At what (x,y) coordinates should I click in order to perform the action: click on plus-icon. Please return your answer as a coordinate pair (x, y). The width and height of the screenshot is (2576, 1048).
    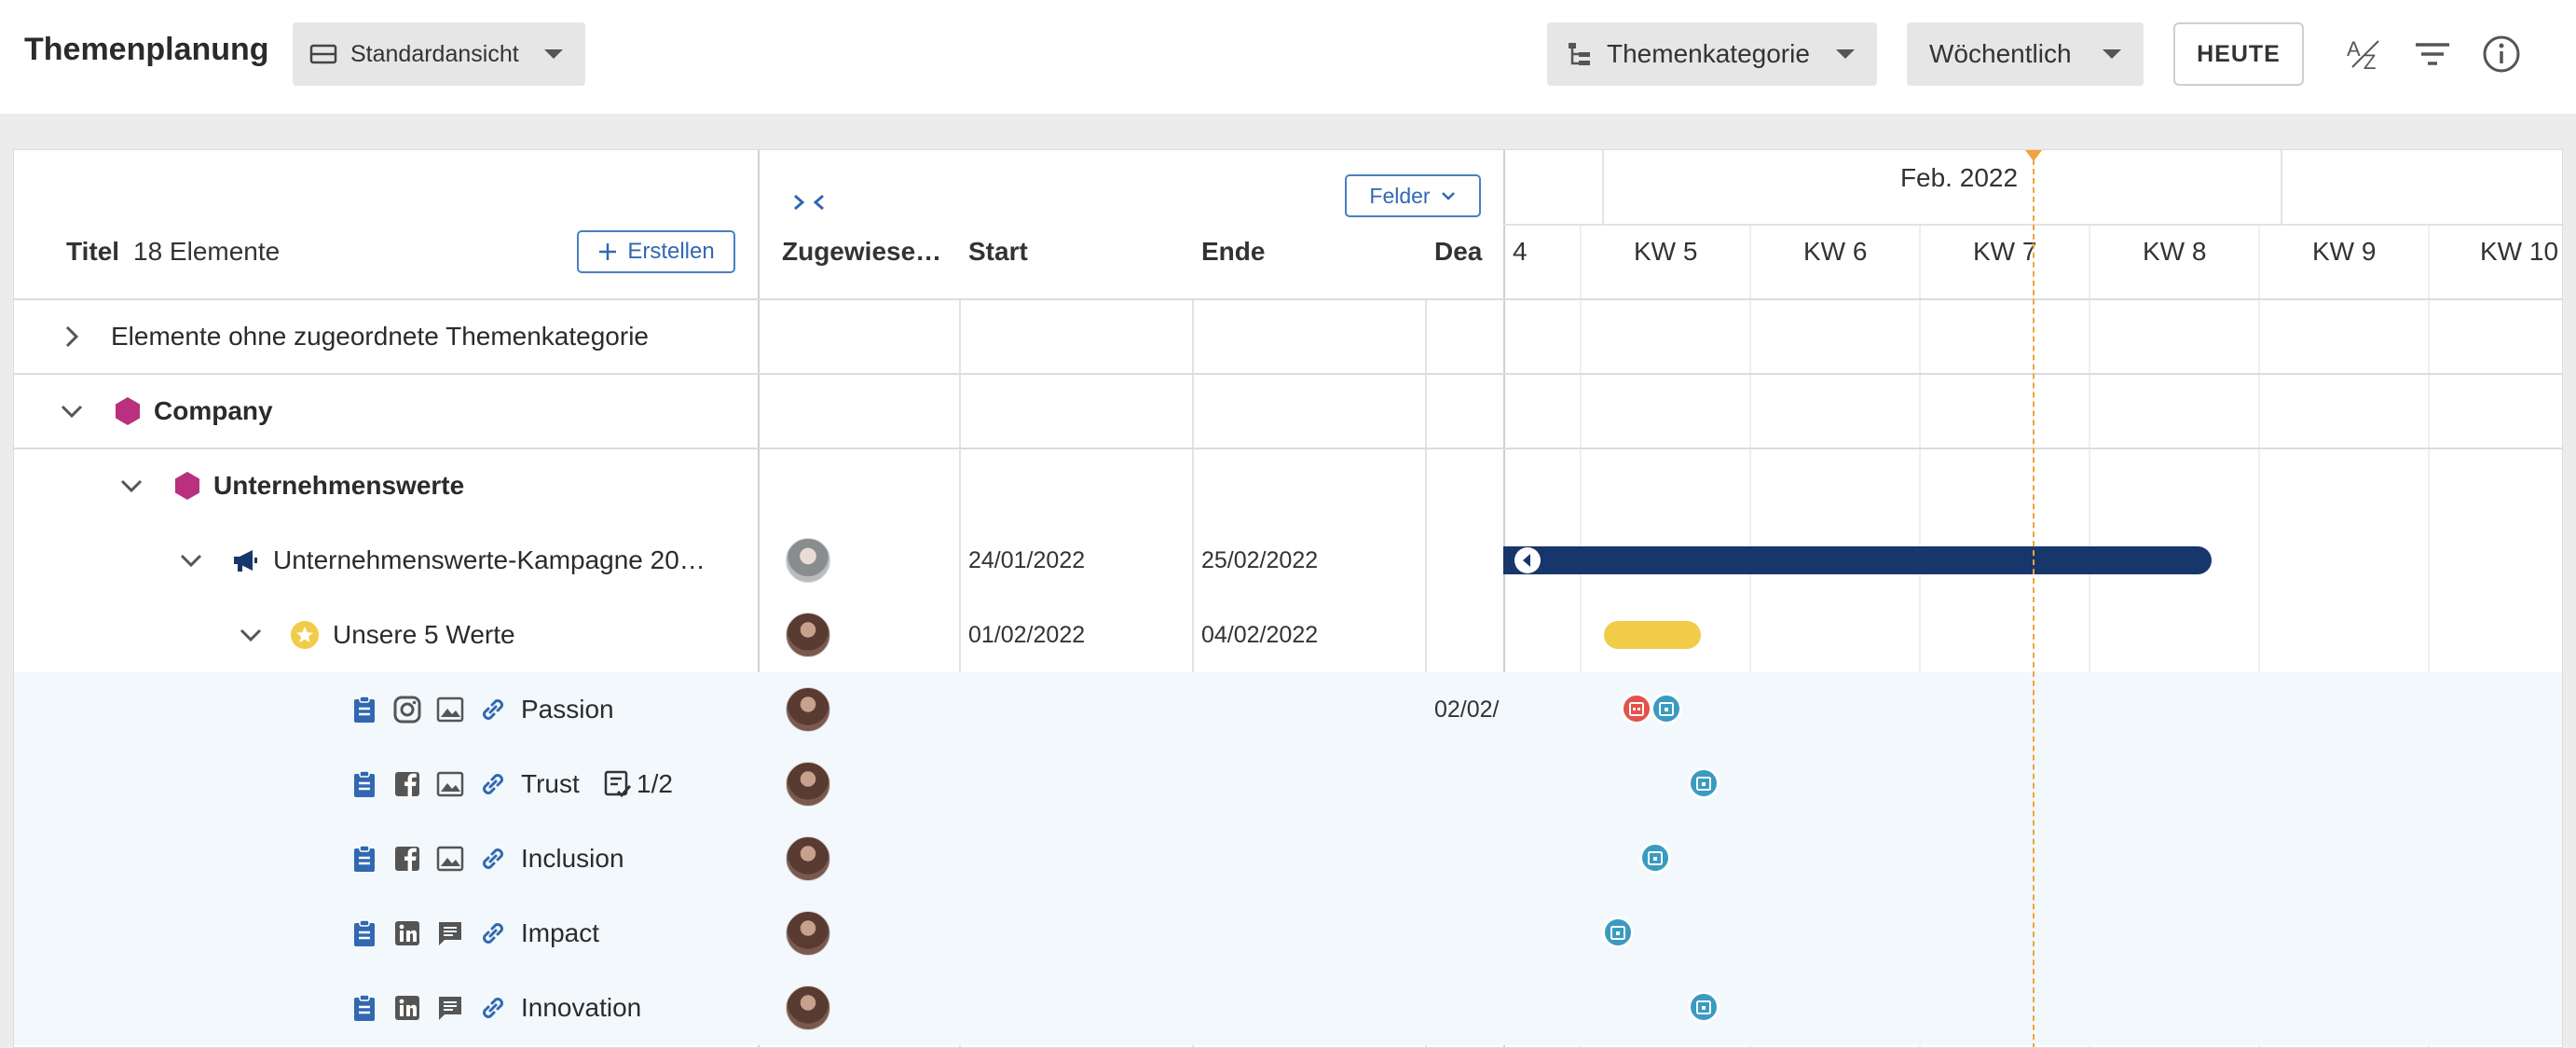
    Looking at the image, I should click on (608, 251).